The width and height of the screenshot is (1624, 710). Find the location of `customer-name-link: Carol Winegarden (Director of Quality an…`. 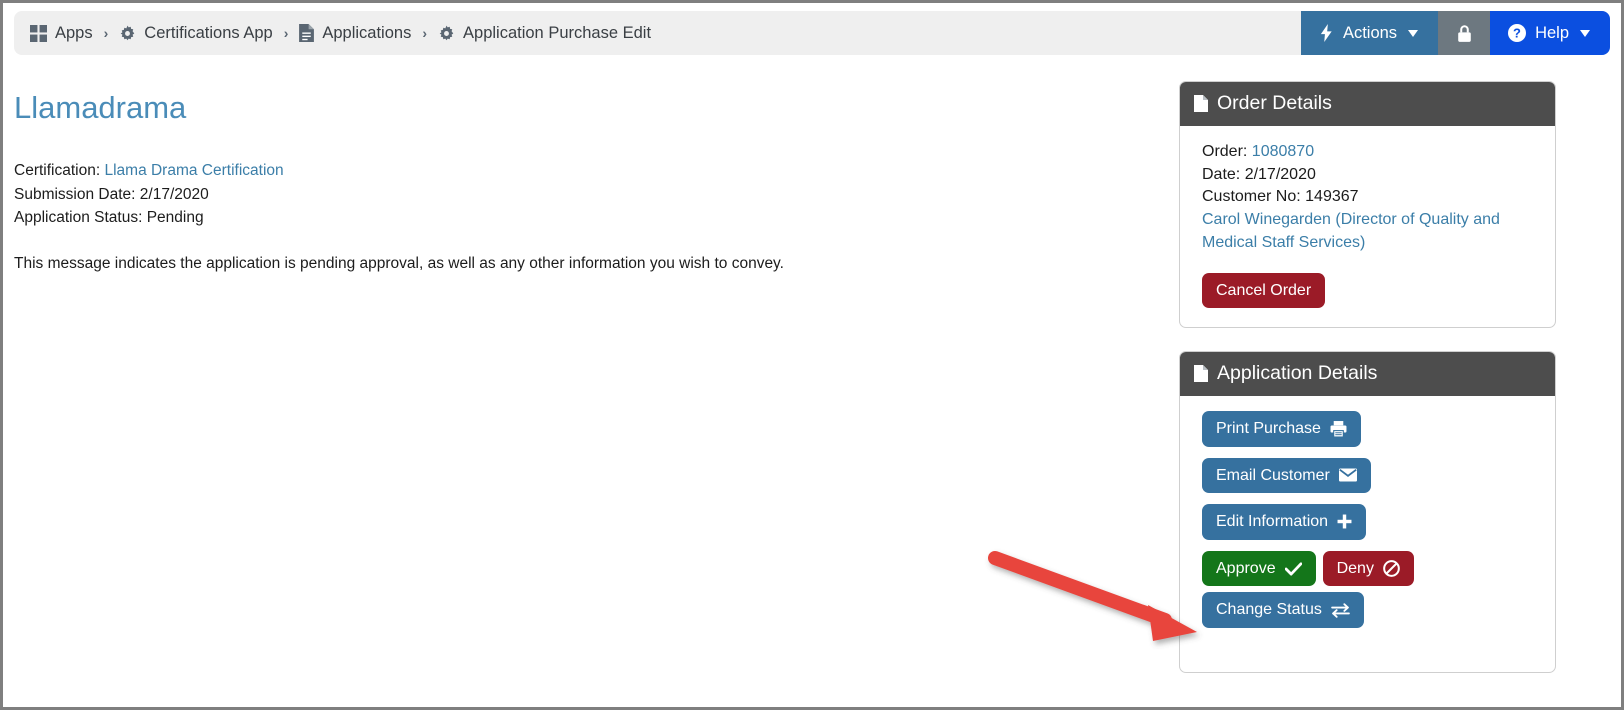

customer-name-link: Carol Winegarden (Director of Quality an… is located at coordinates (1367, 231).